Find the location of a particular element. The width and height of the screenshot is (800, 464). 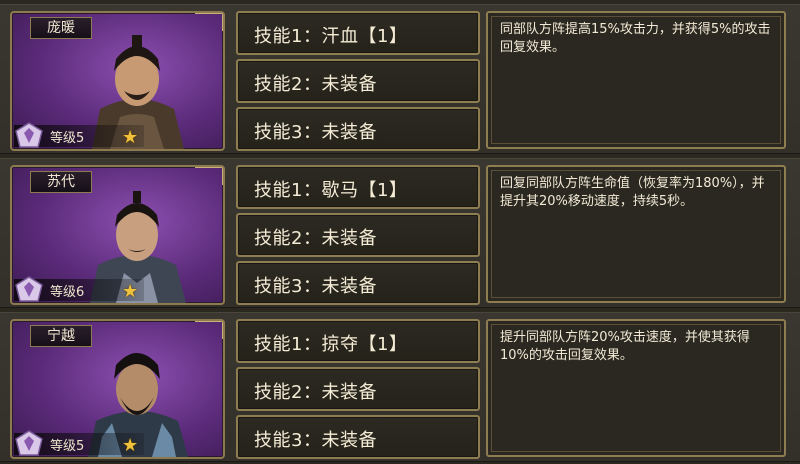

skill-label: 技能1：掠夺【1】 is located at coordinates (331, 344).